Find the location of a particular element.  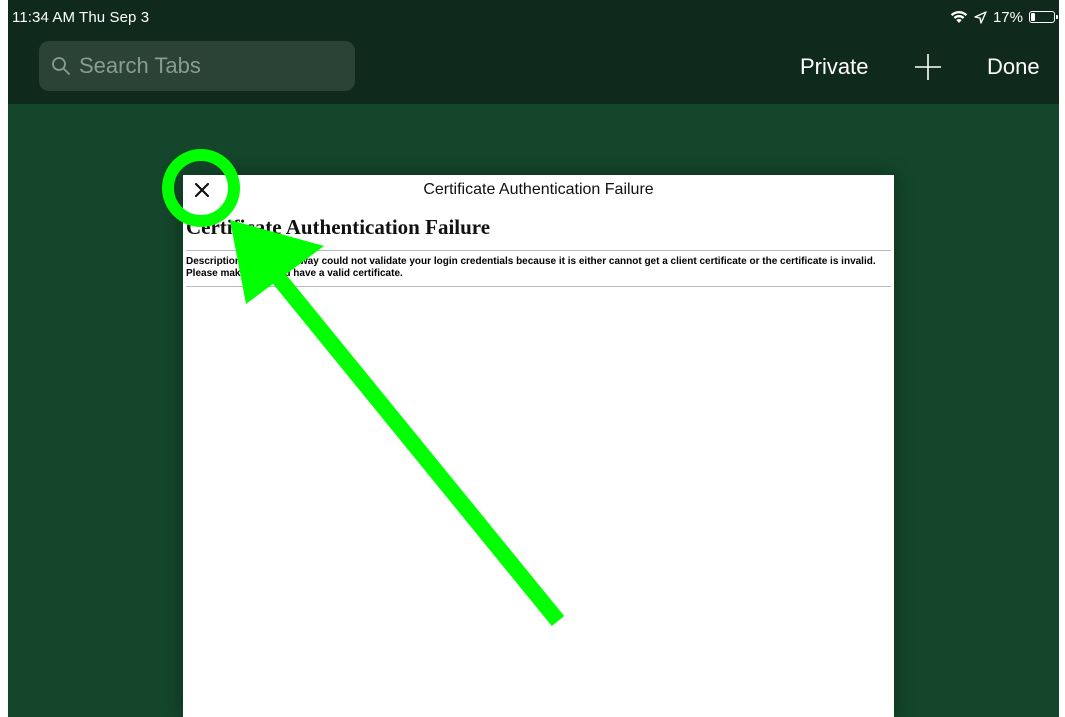

wifi-icon is located at coordinates (959, 17).